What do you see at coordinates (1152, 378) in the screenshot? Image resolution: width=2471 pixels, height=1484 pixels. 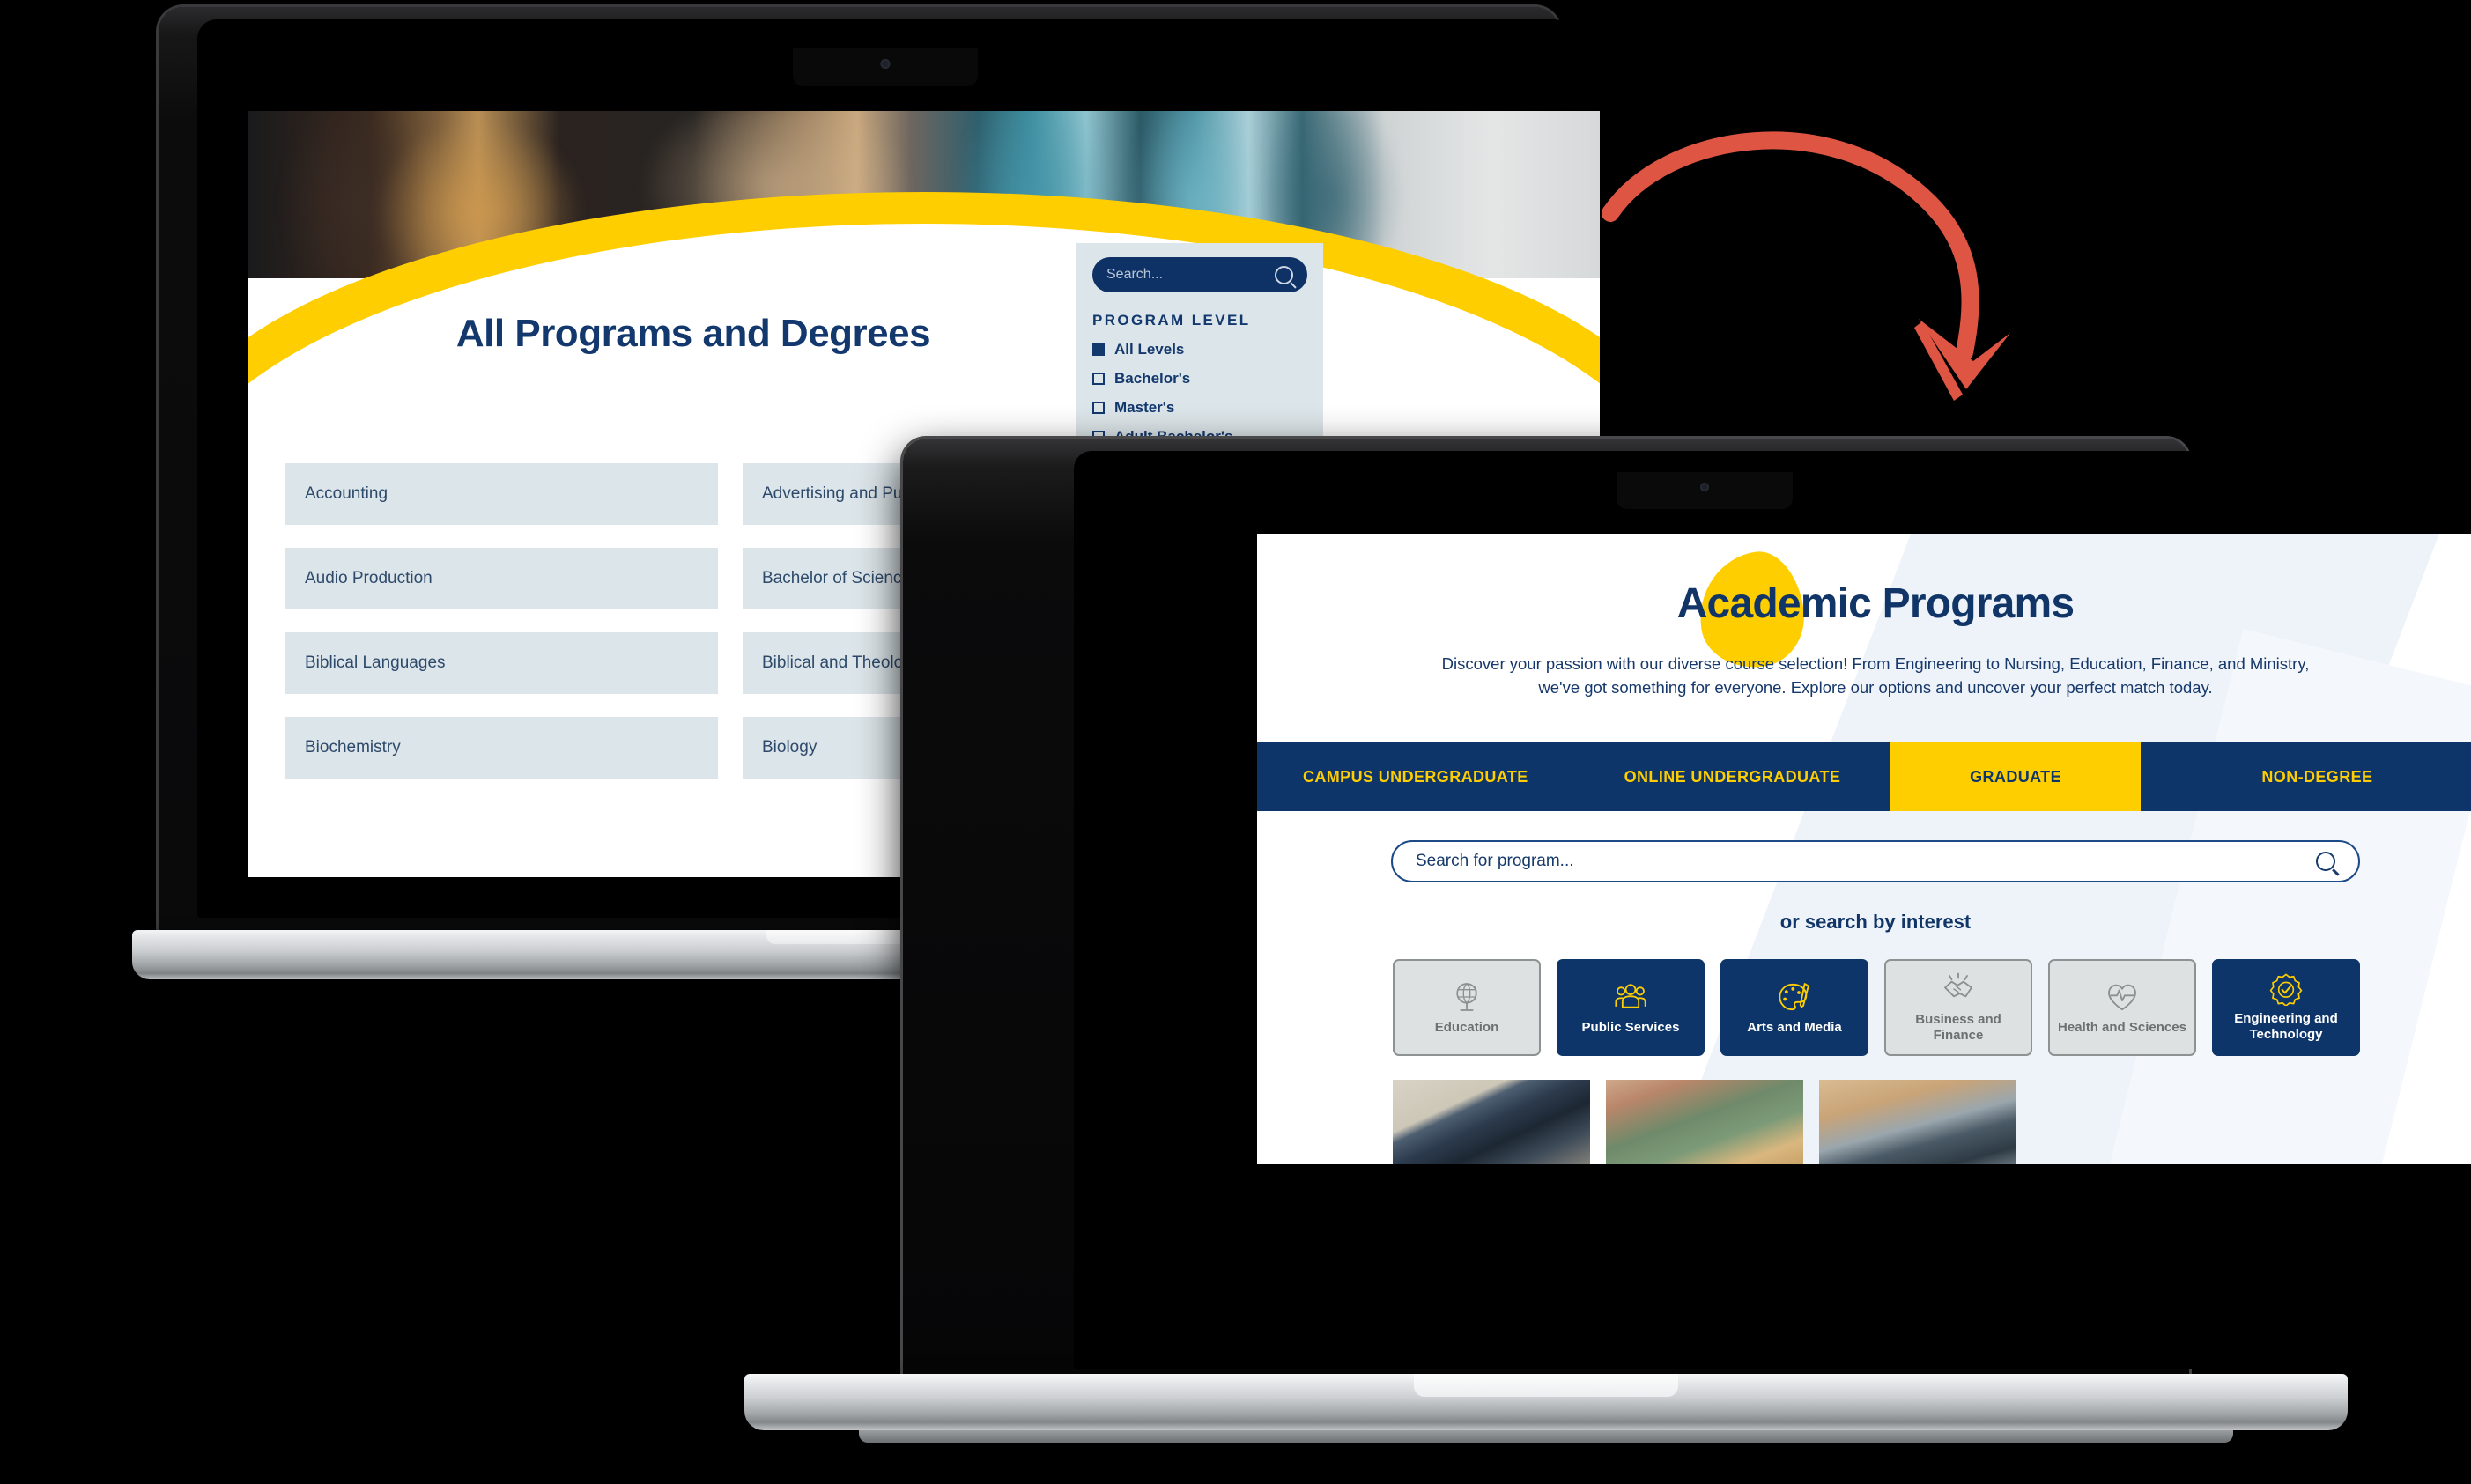 I see `filter-option-label: Bachelor's` at bounding box center [1152, 378].